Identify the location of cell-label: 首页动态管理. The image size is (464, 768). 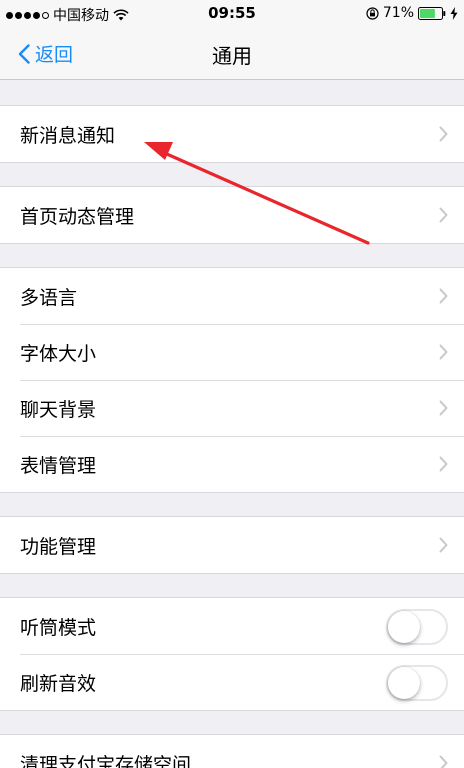
(77, 216).